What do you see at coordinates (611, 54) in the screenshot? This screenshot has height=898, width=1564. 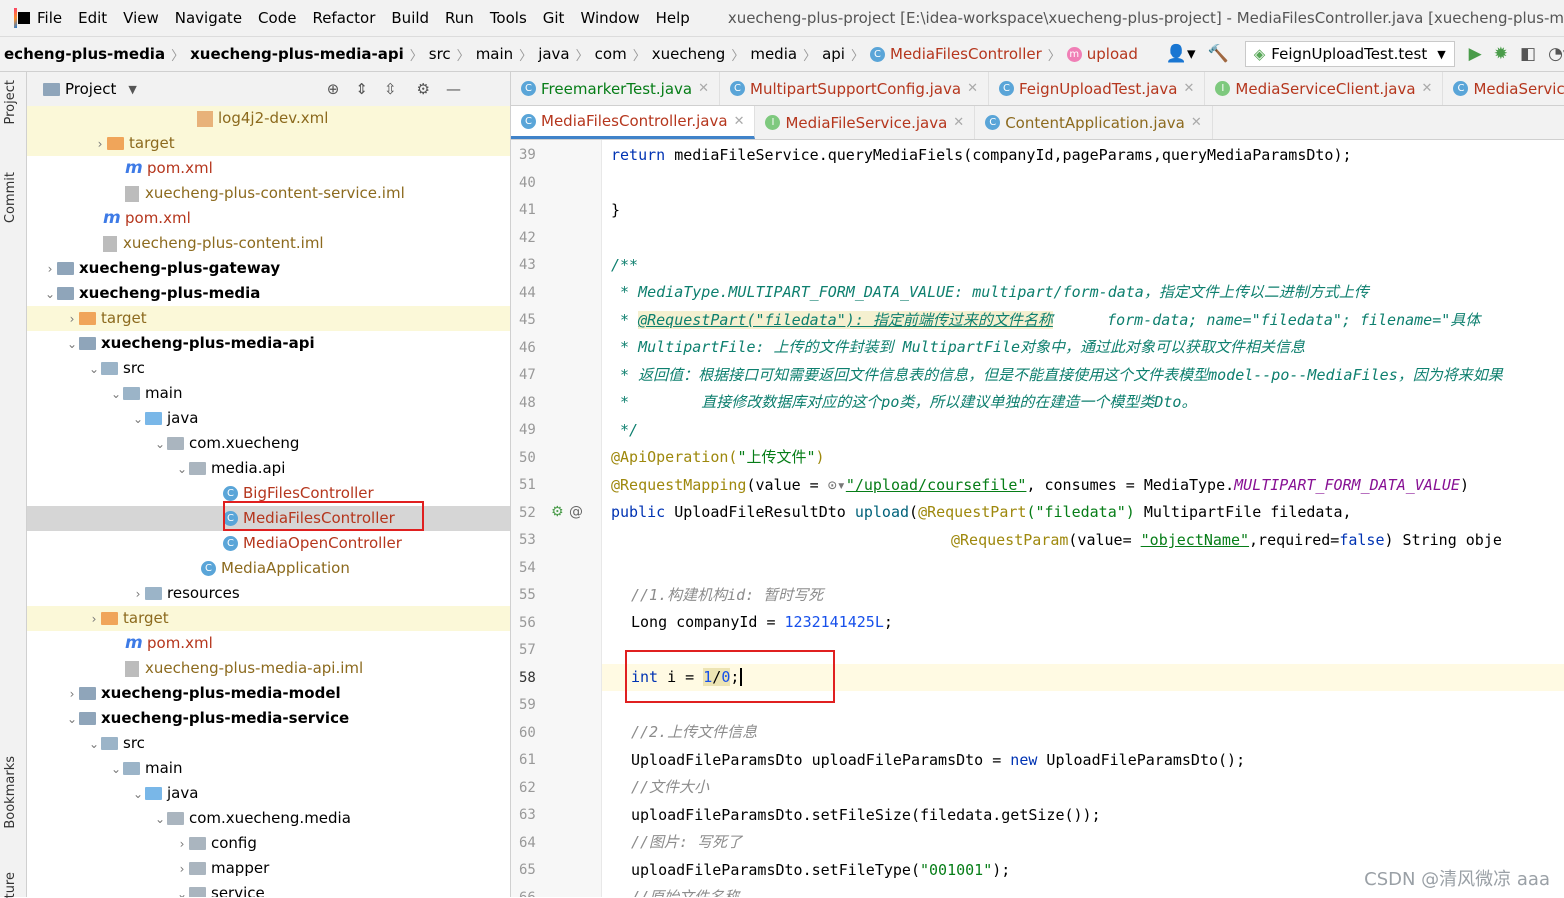 I see `breadcrumb-com: com` at bounding box center [611, 54].